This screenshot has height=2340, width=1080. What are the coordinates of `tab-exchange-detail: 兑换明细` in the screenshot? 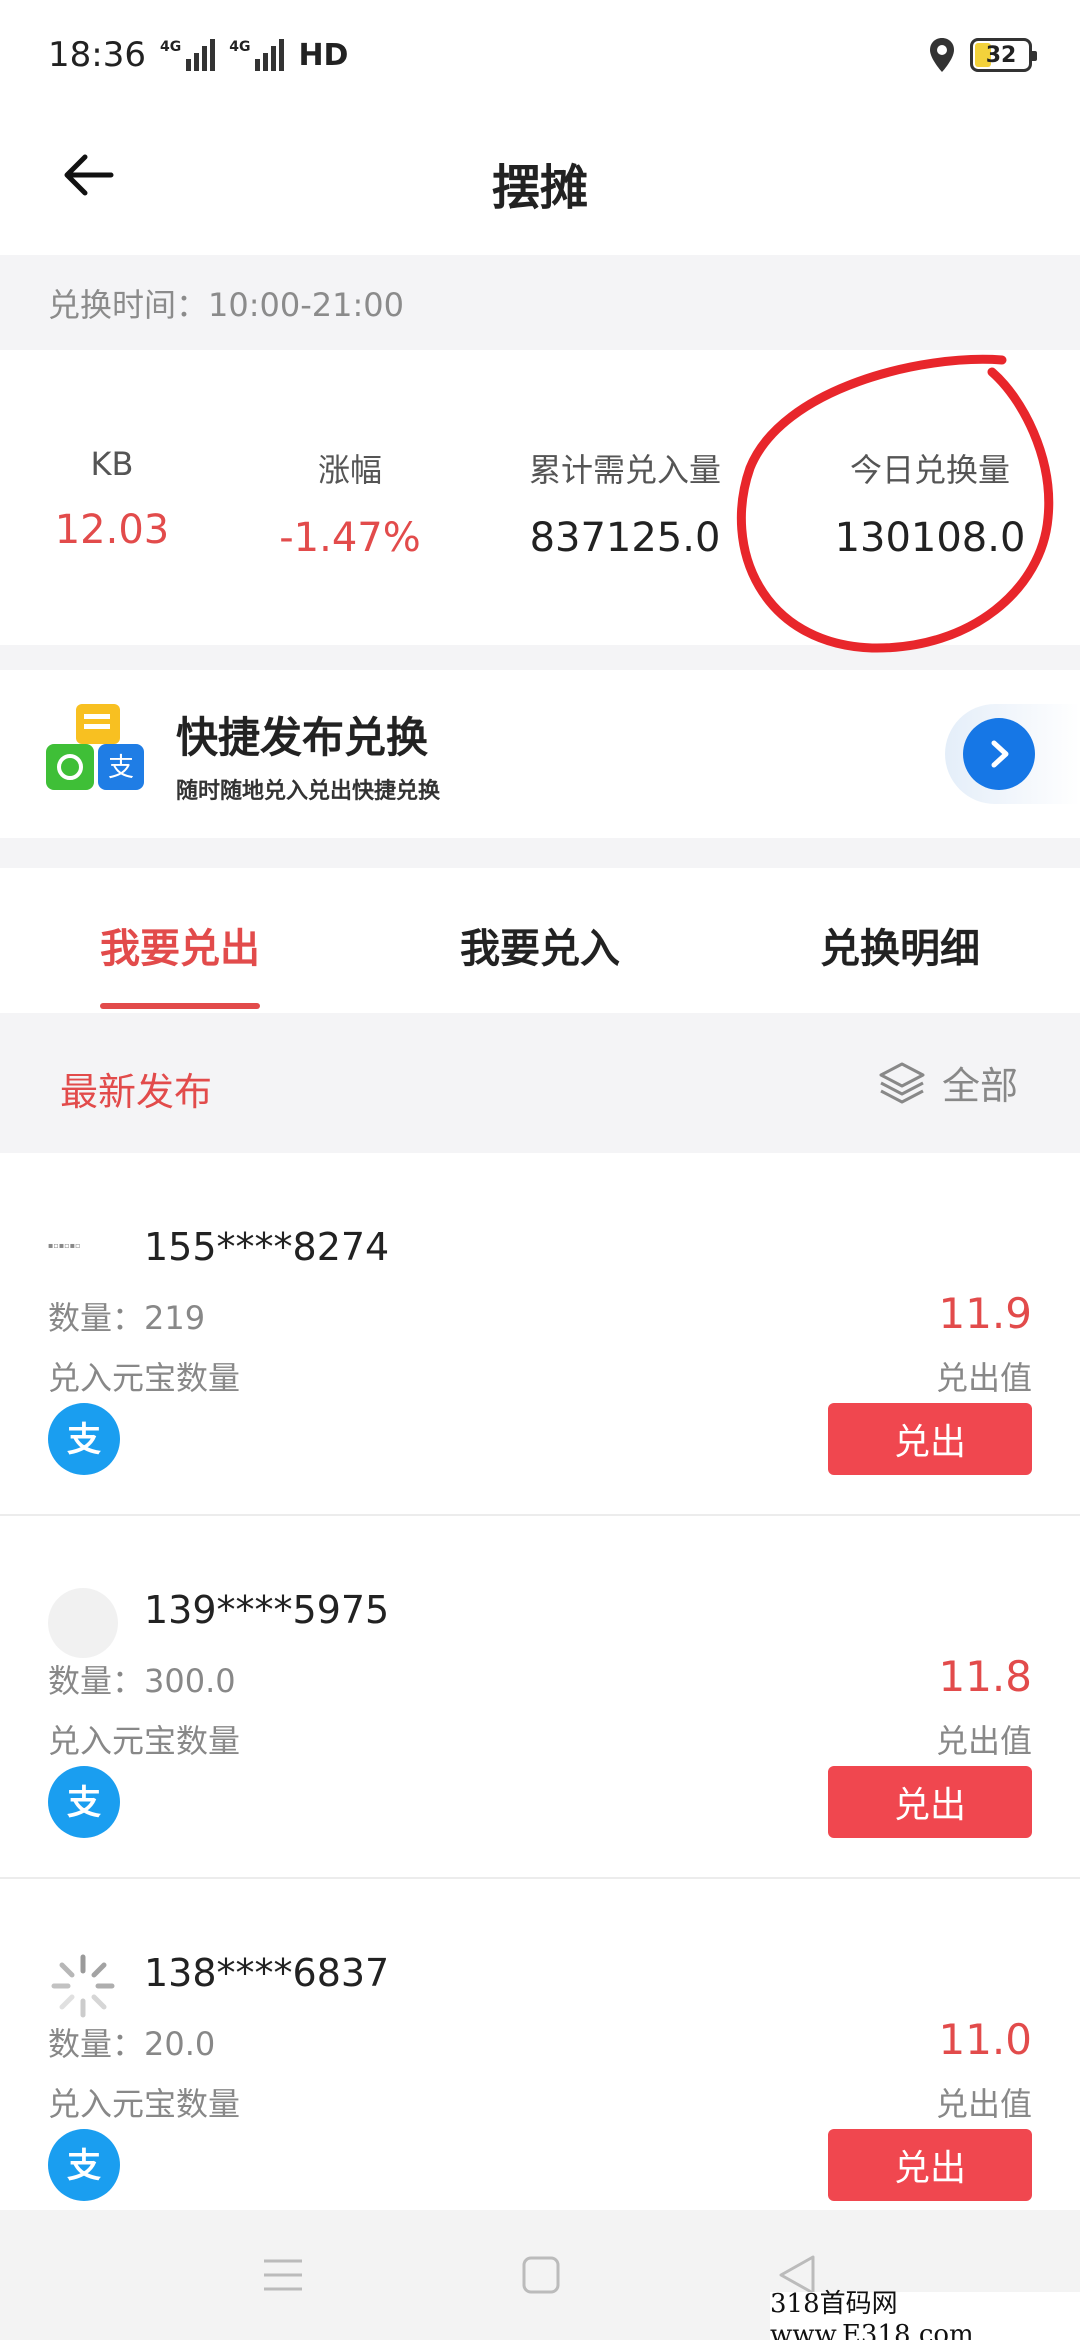 It's located at (900, 945).